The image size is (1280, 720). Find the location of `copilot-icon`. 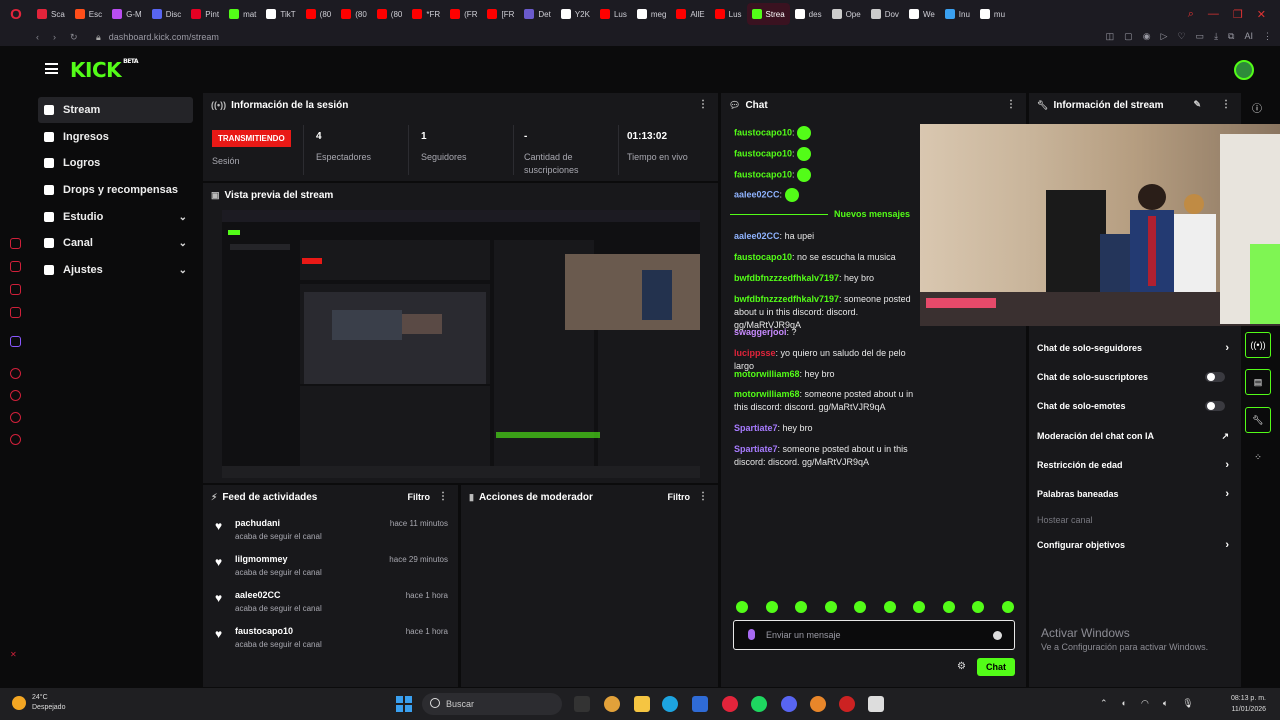

copilot-icon is located at coordinates (612, 704).